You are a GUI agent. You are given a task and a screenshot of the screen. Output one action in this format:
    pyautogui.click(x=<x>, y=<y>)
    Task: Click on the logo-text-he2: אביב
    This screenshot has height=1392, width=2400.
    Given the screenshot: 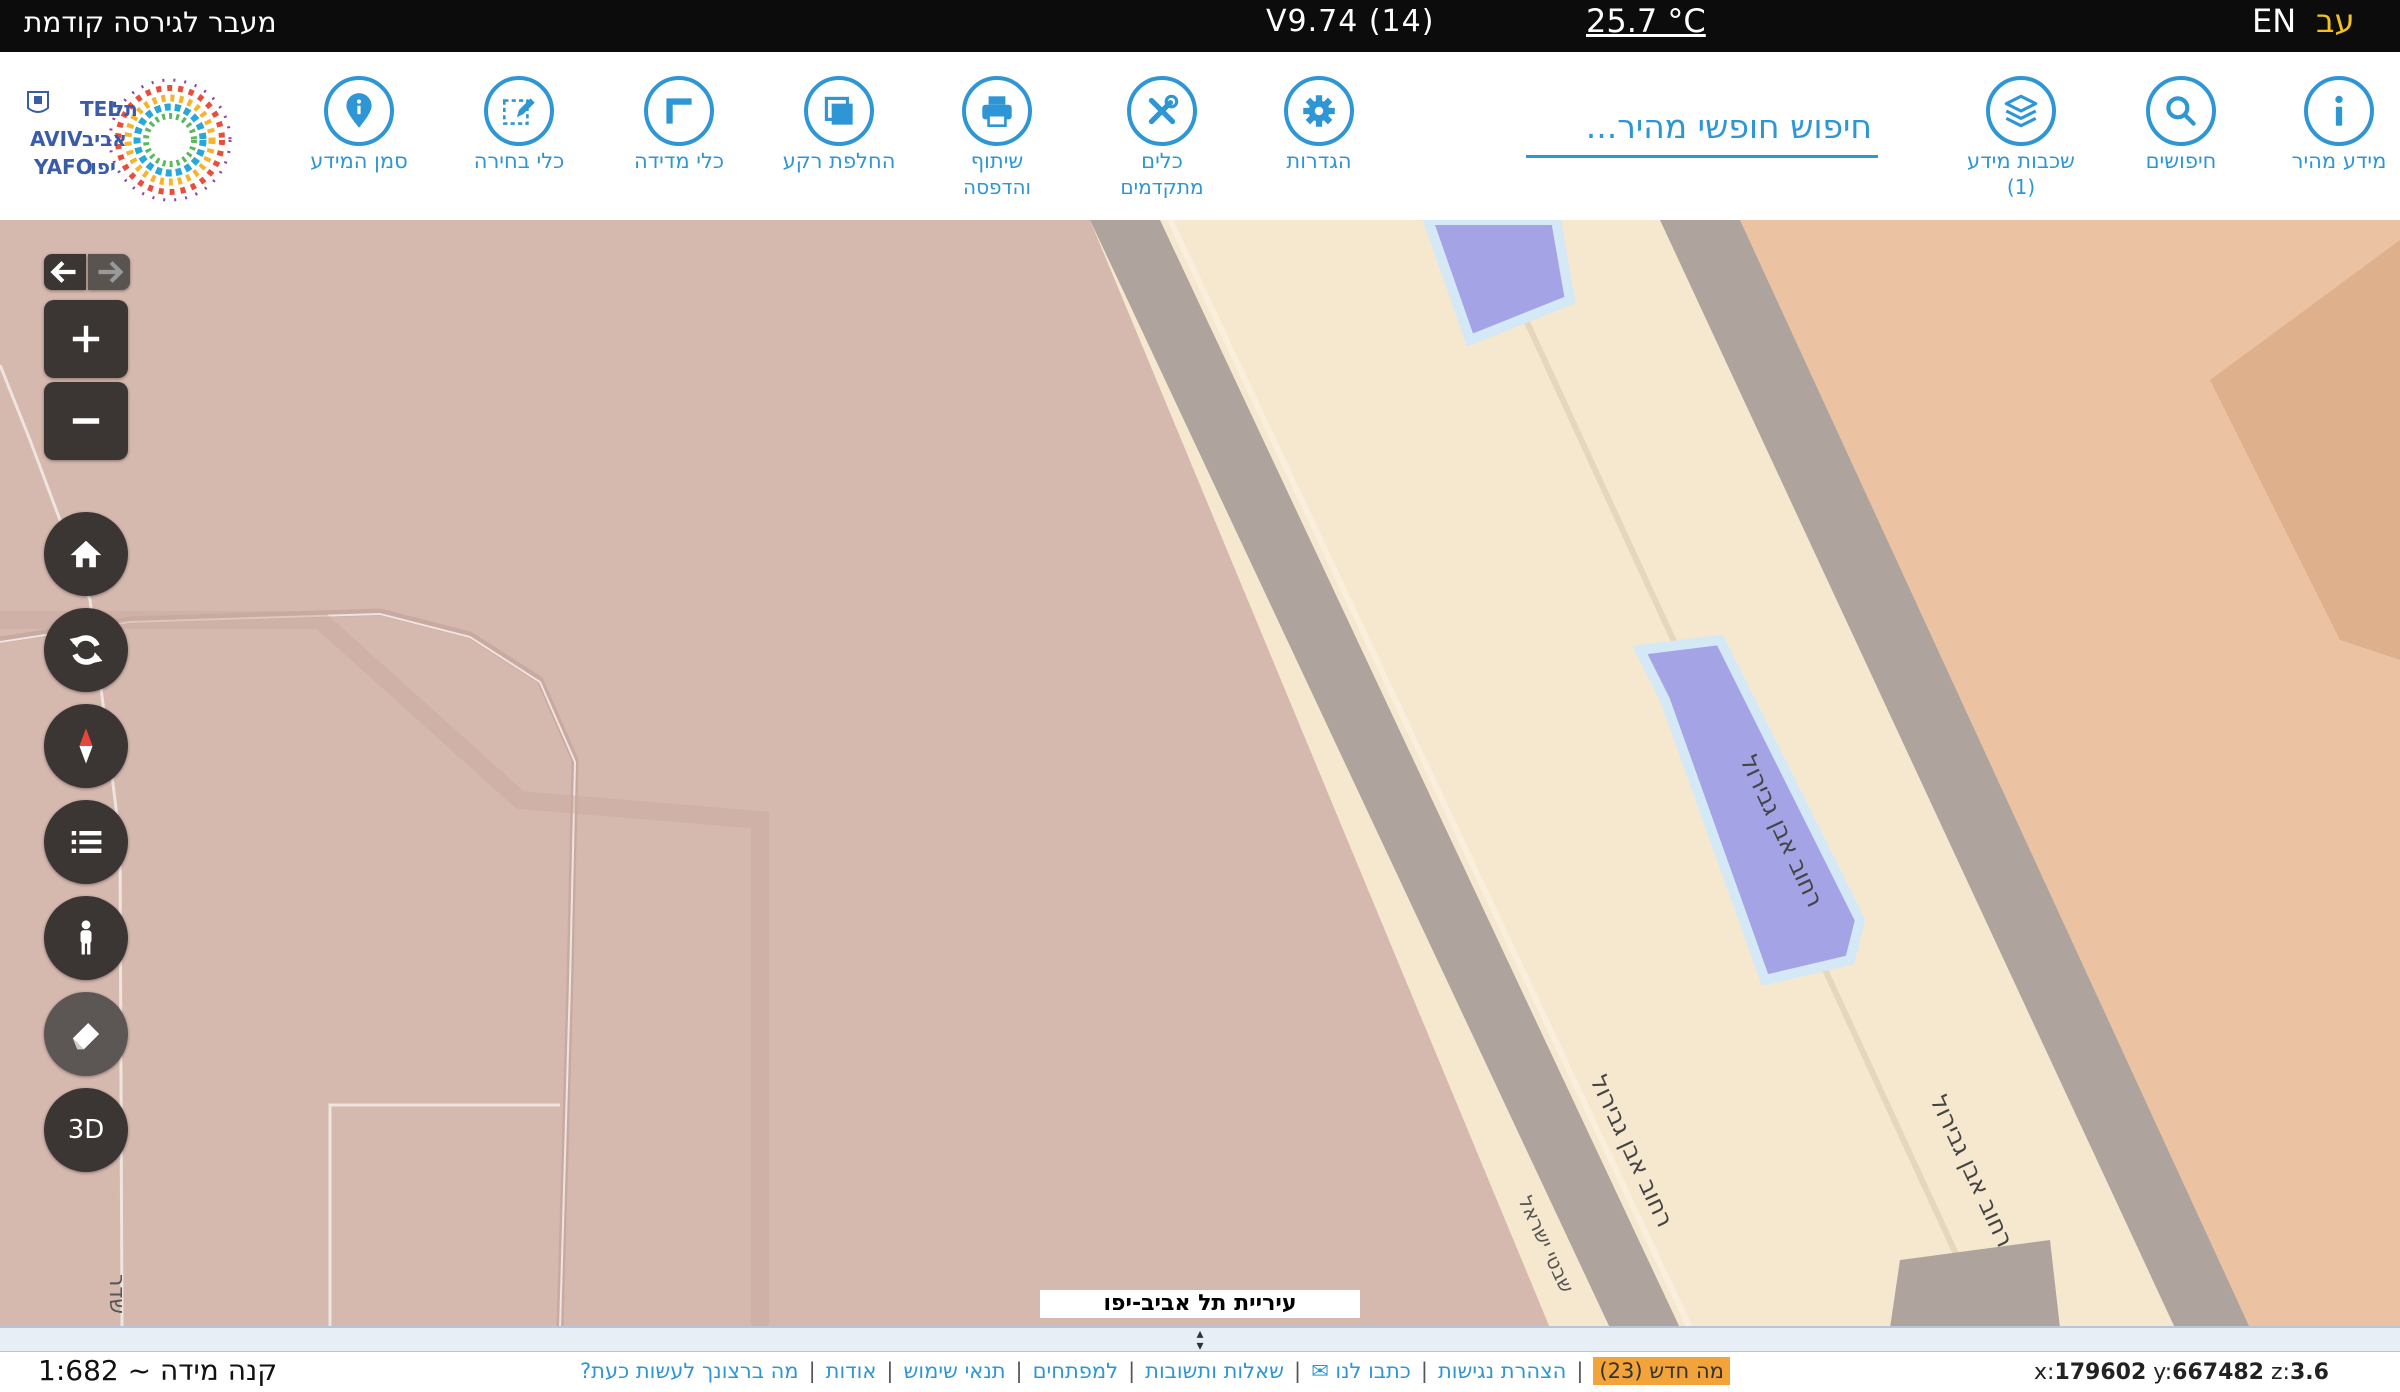 What is the action you would take?
    pyautogui.click(x=104, y=139)
    